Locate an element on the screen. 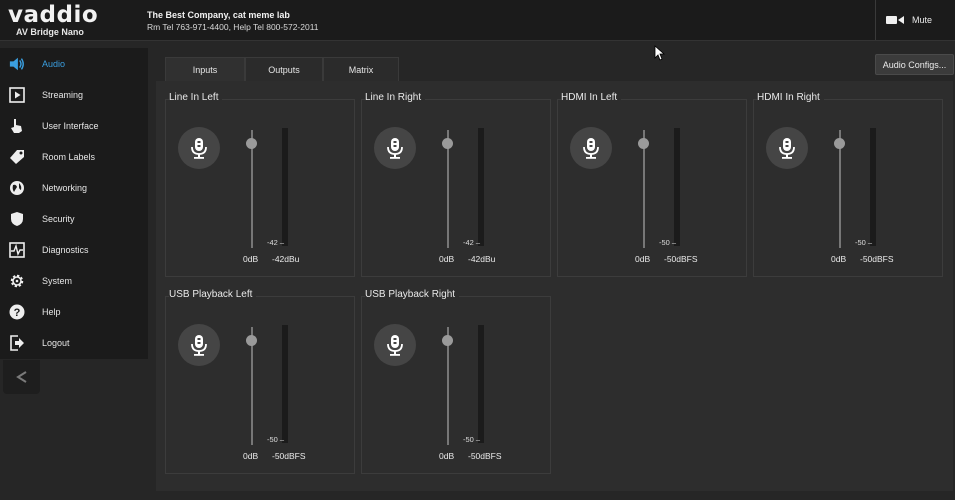 This screenshot has height=500, width=955. sidebar-item-label: User Interface is located at coordinates (70, 125).